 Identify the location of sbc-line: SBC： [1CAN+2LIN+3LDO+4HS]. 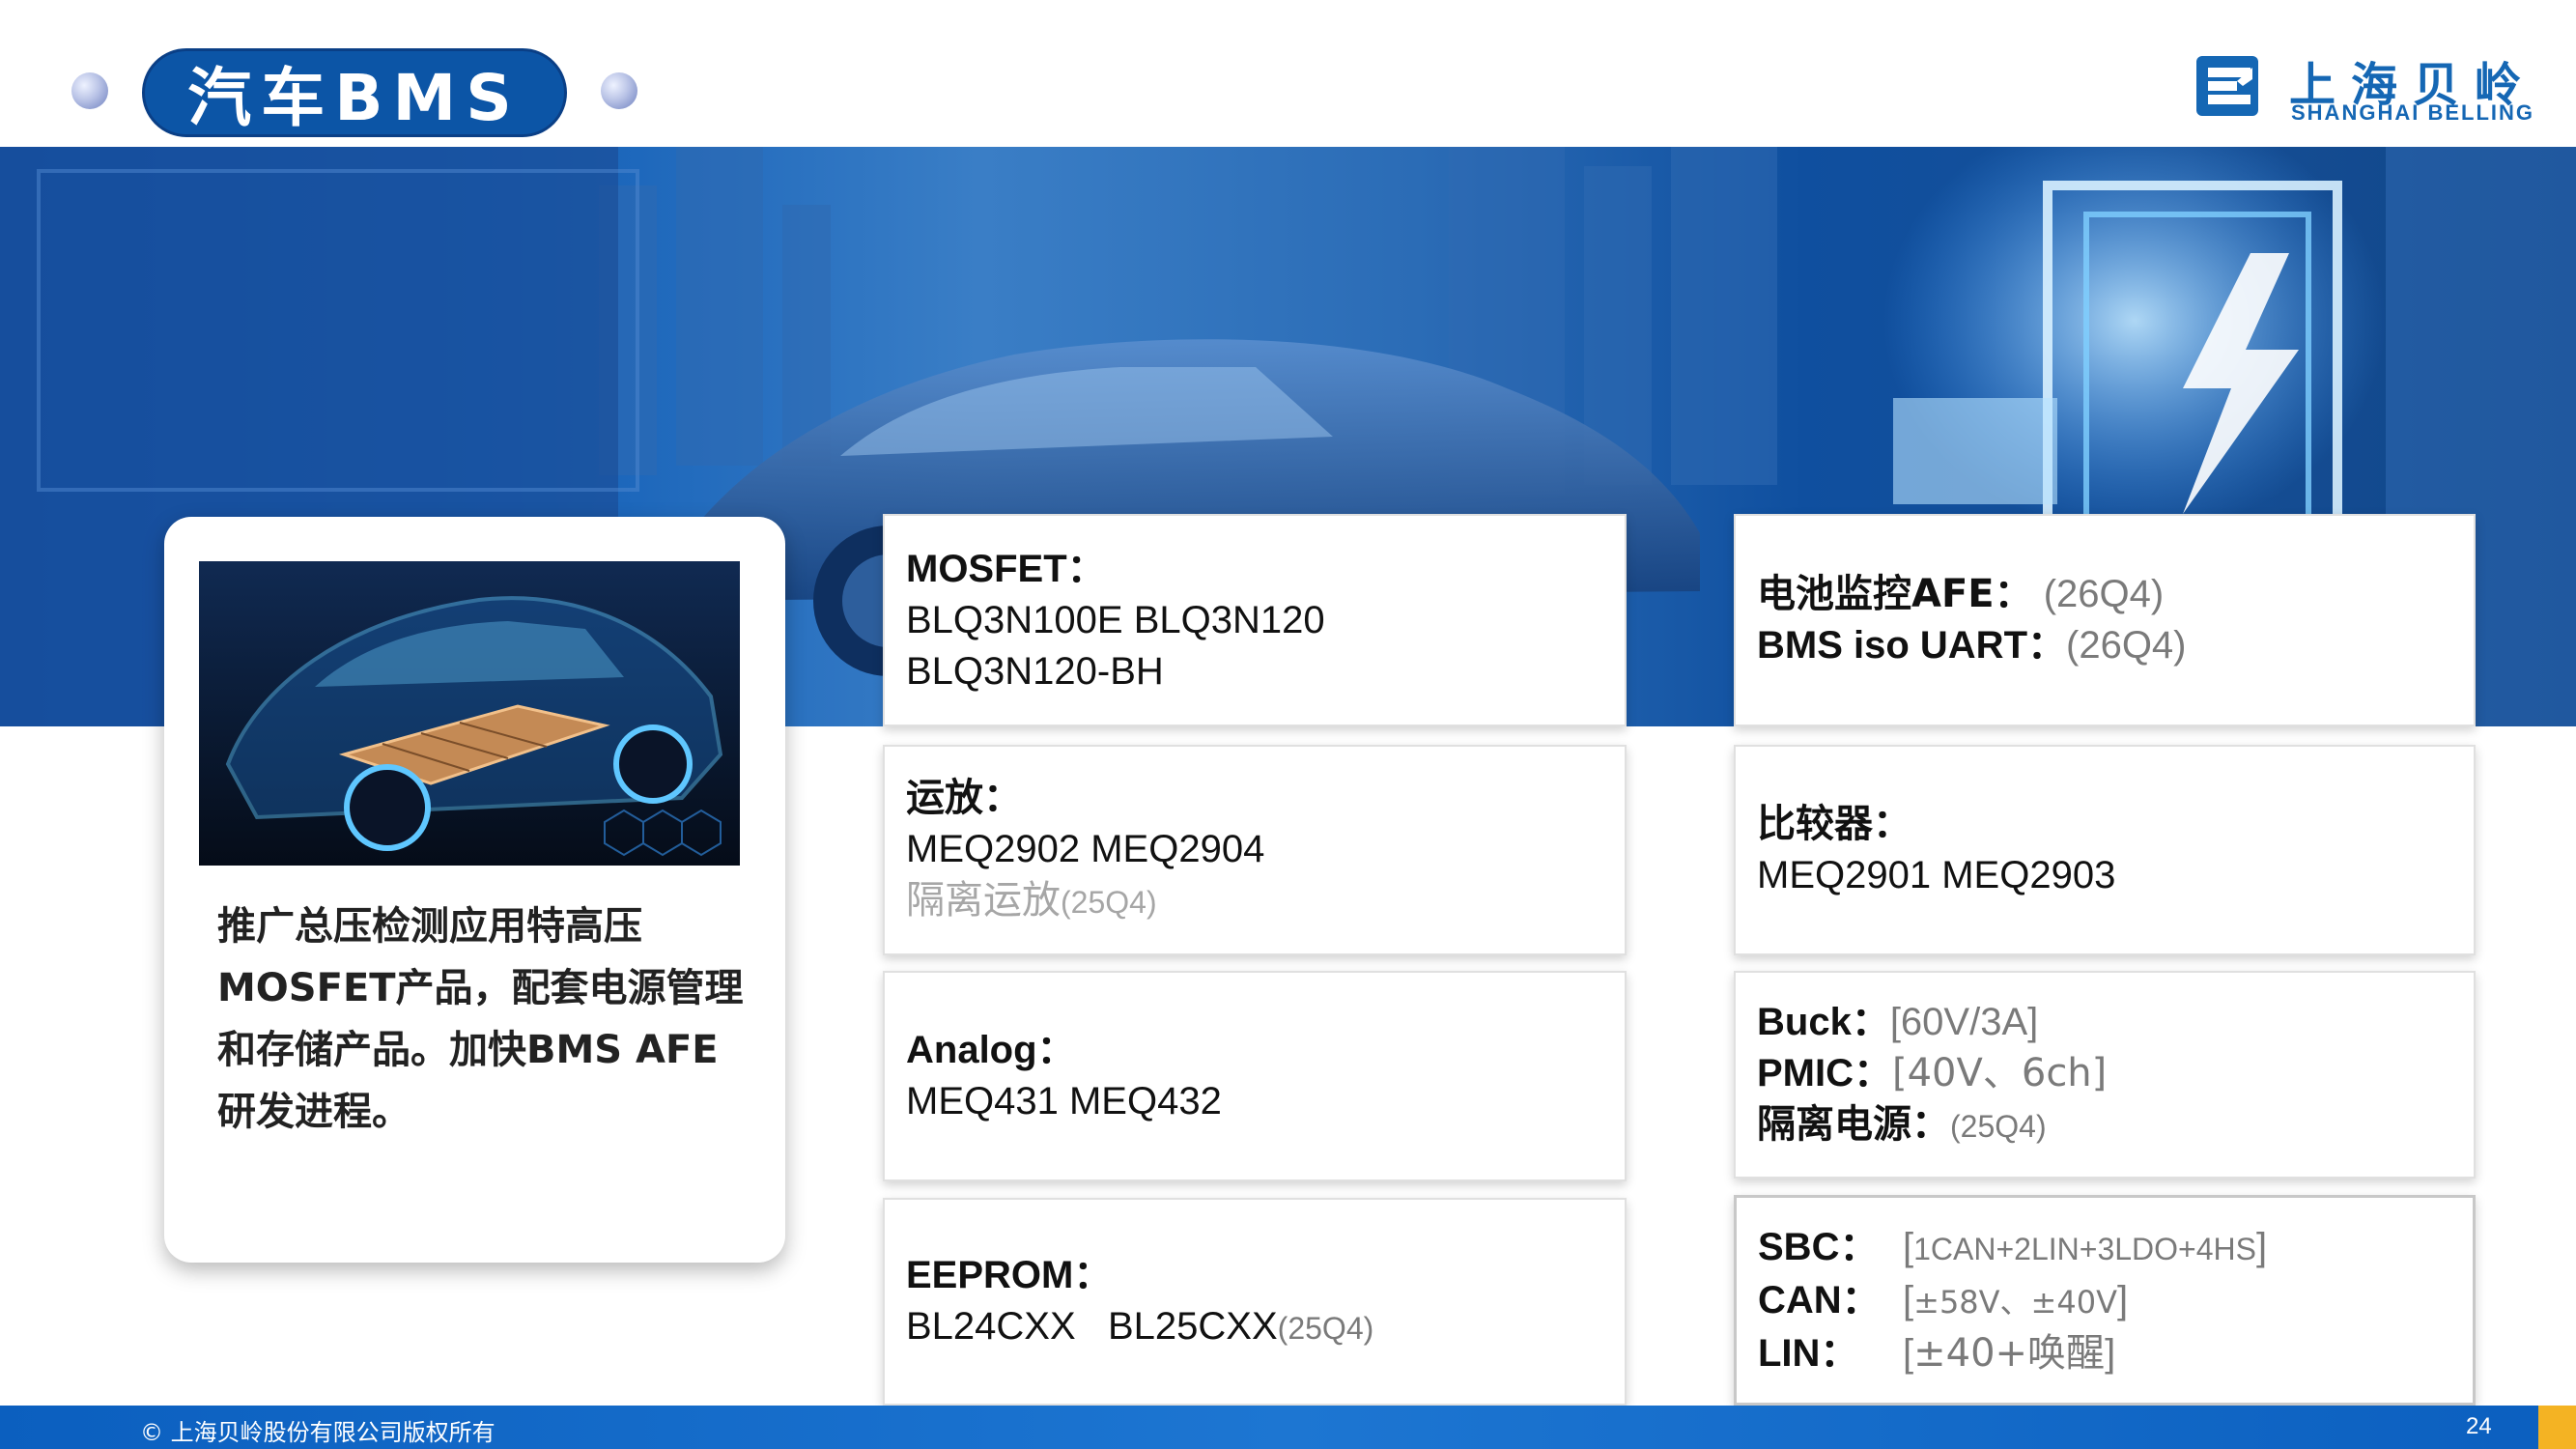
(2115, 1248).